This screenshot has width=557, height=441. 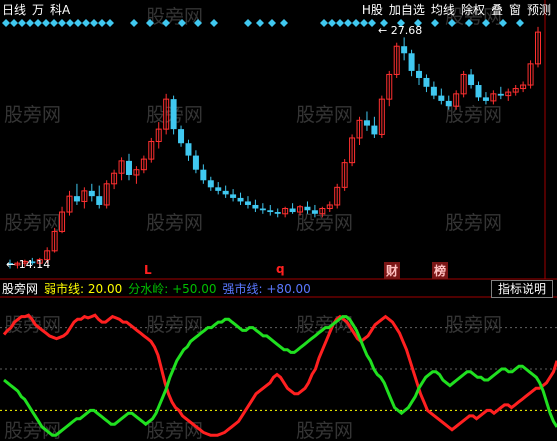 I want to click on toolbar-left: 日线 万 科A, so click(x=36, y=9).